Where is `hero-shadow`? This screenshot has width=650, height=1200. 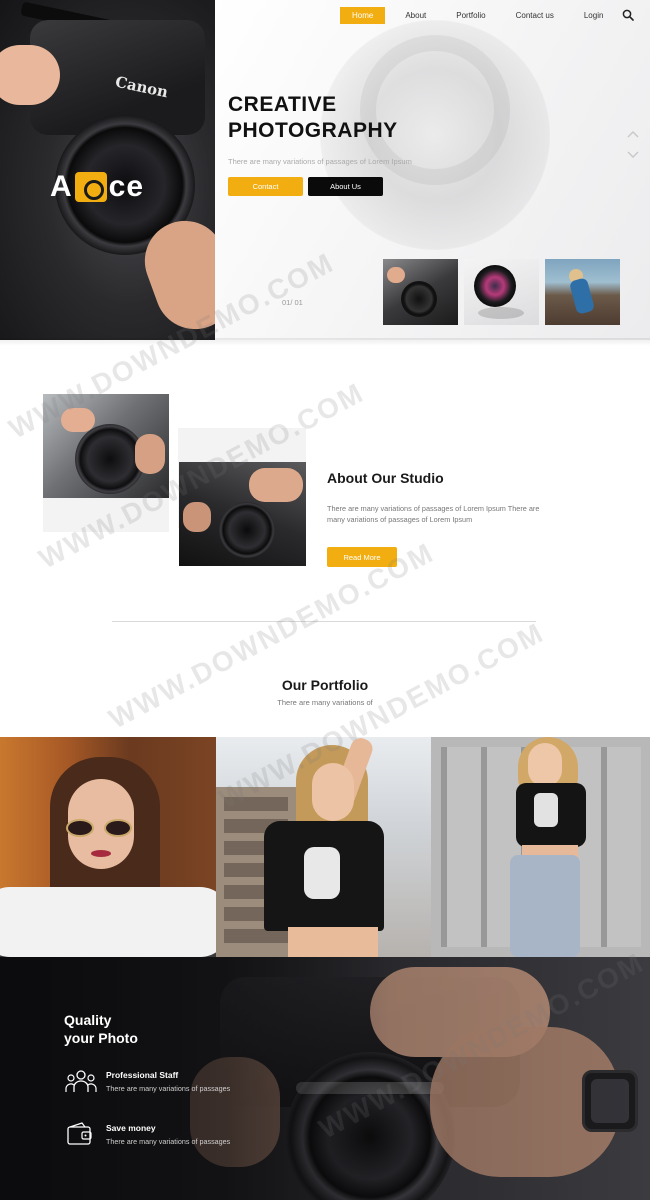 hero-shadow is located at coordinates (325, 342).